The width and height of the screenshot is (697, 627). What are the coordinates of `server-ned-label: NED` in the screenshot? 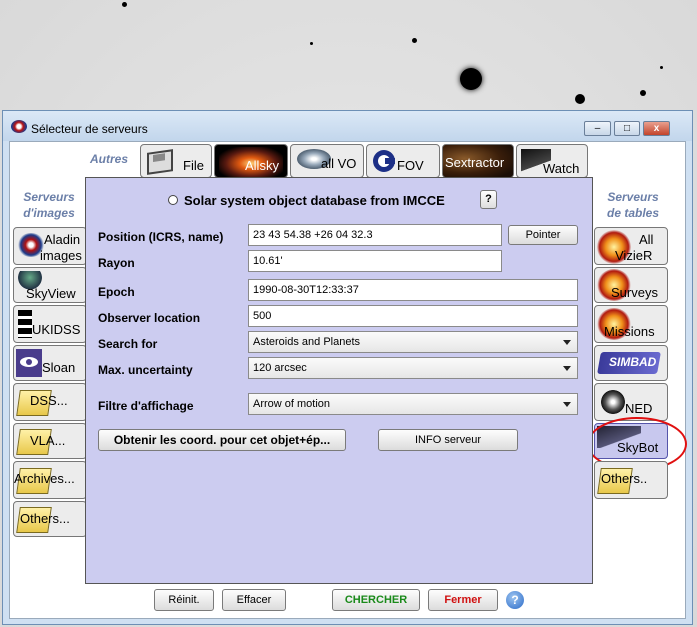 It's located at (639, 408).